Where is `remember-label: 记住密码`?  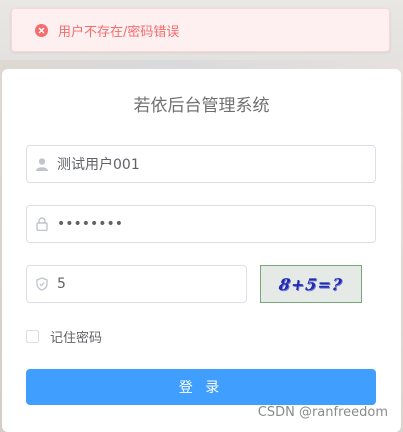 remember-label: 记住密码 is located at coordinates (76, 338).